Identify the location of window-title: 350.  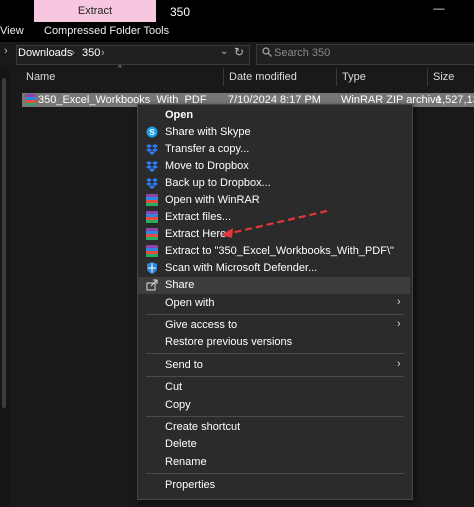
(180, 12).